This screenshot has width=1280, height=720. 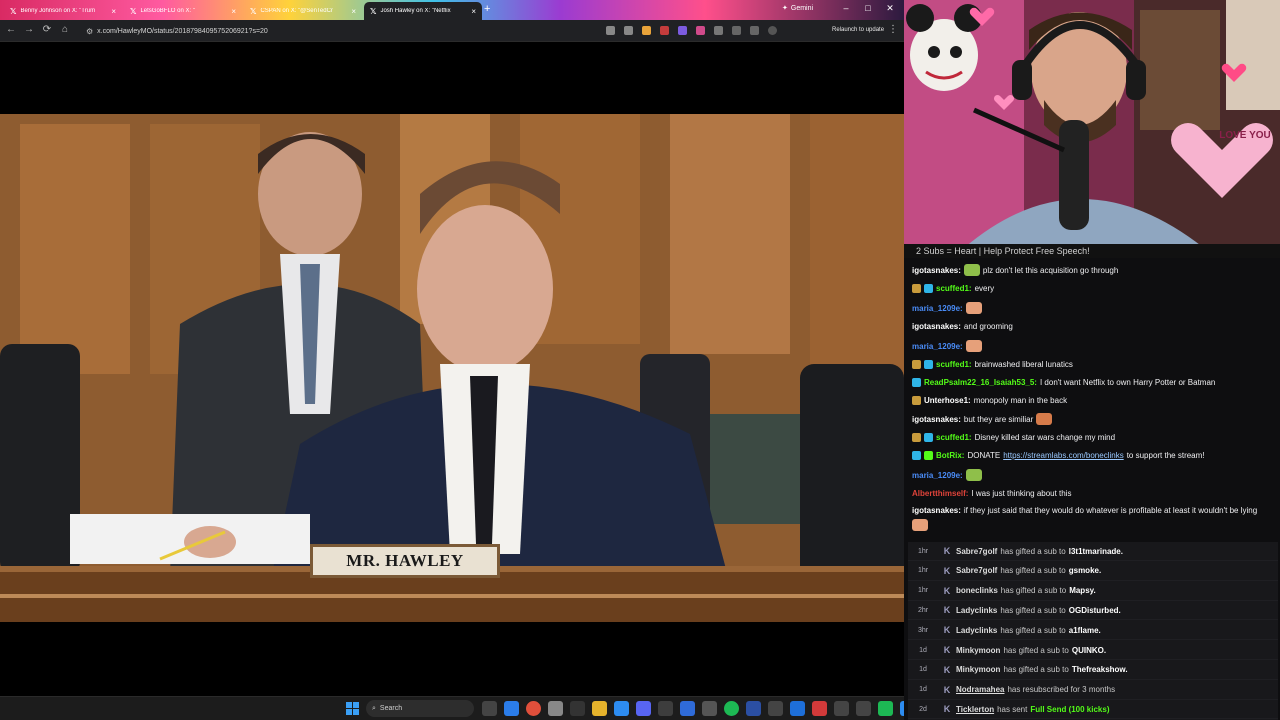 I want to click on home-button: ⌂, so click(x=65, y=29).